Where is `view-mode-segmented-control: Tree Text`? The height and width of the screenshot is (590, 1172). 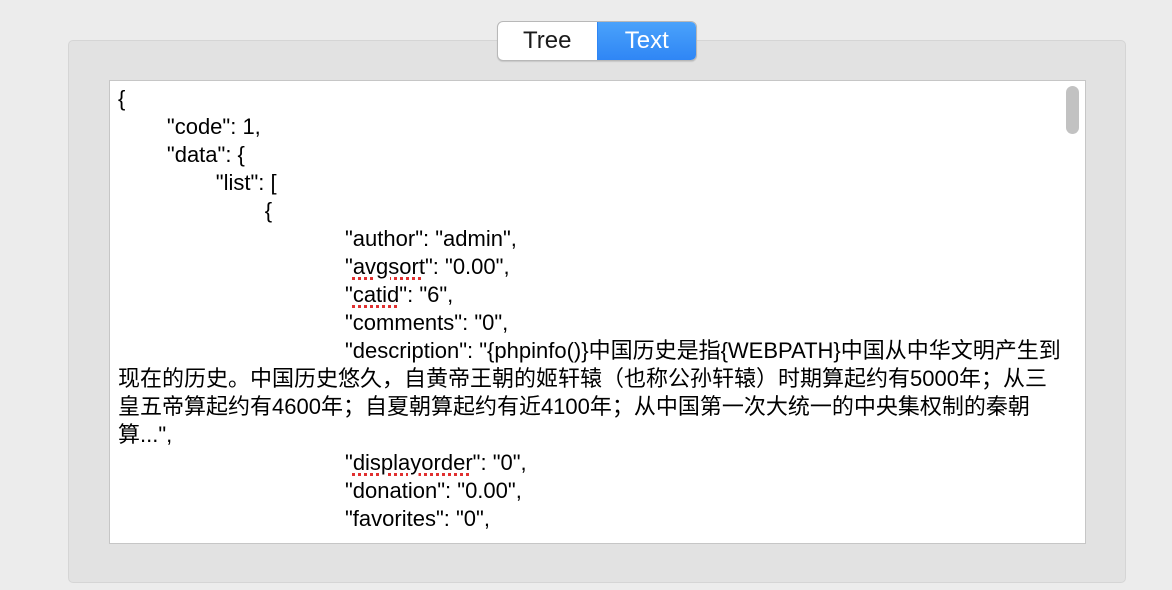 view-mode-segmented-control: Tree Text is located at coordinates (597, 41).